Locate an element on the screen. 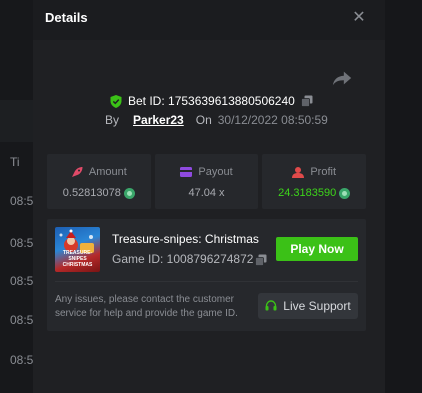 The image size is (422, 393). stat-payout: Payout 47.04 x is located at coordinates (206, 181).